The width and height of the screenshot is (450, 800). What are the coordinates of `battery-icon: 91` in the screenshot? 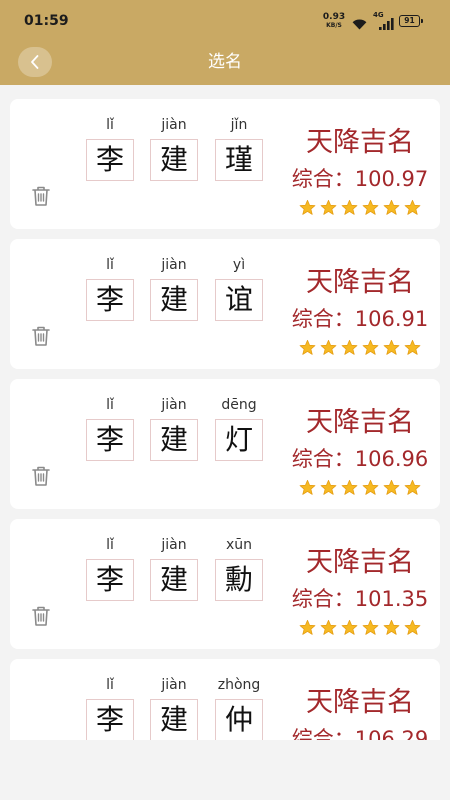 It's located at (411, 21).